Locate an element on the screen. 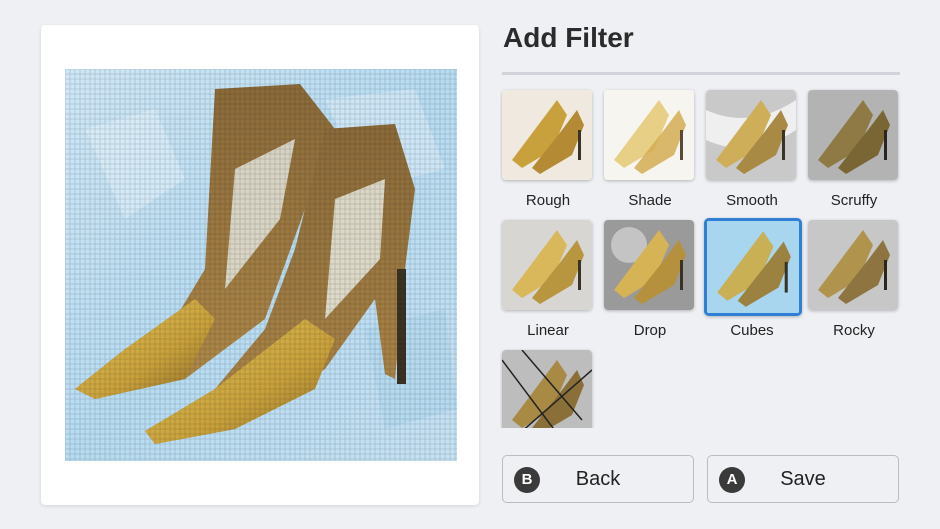 The image size is (940, 529). filter-label: Linear is located at coordinates (548, 330).